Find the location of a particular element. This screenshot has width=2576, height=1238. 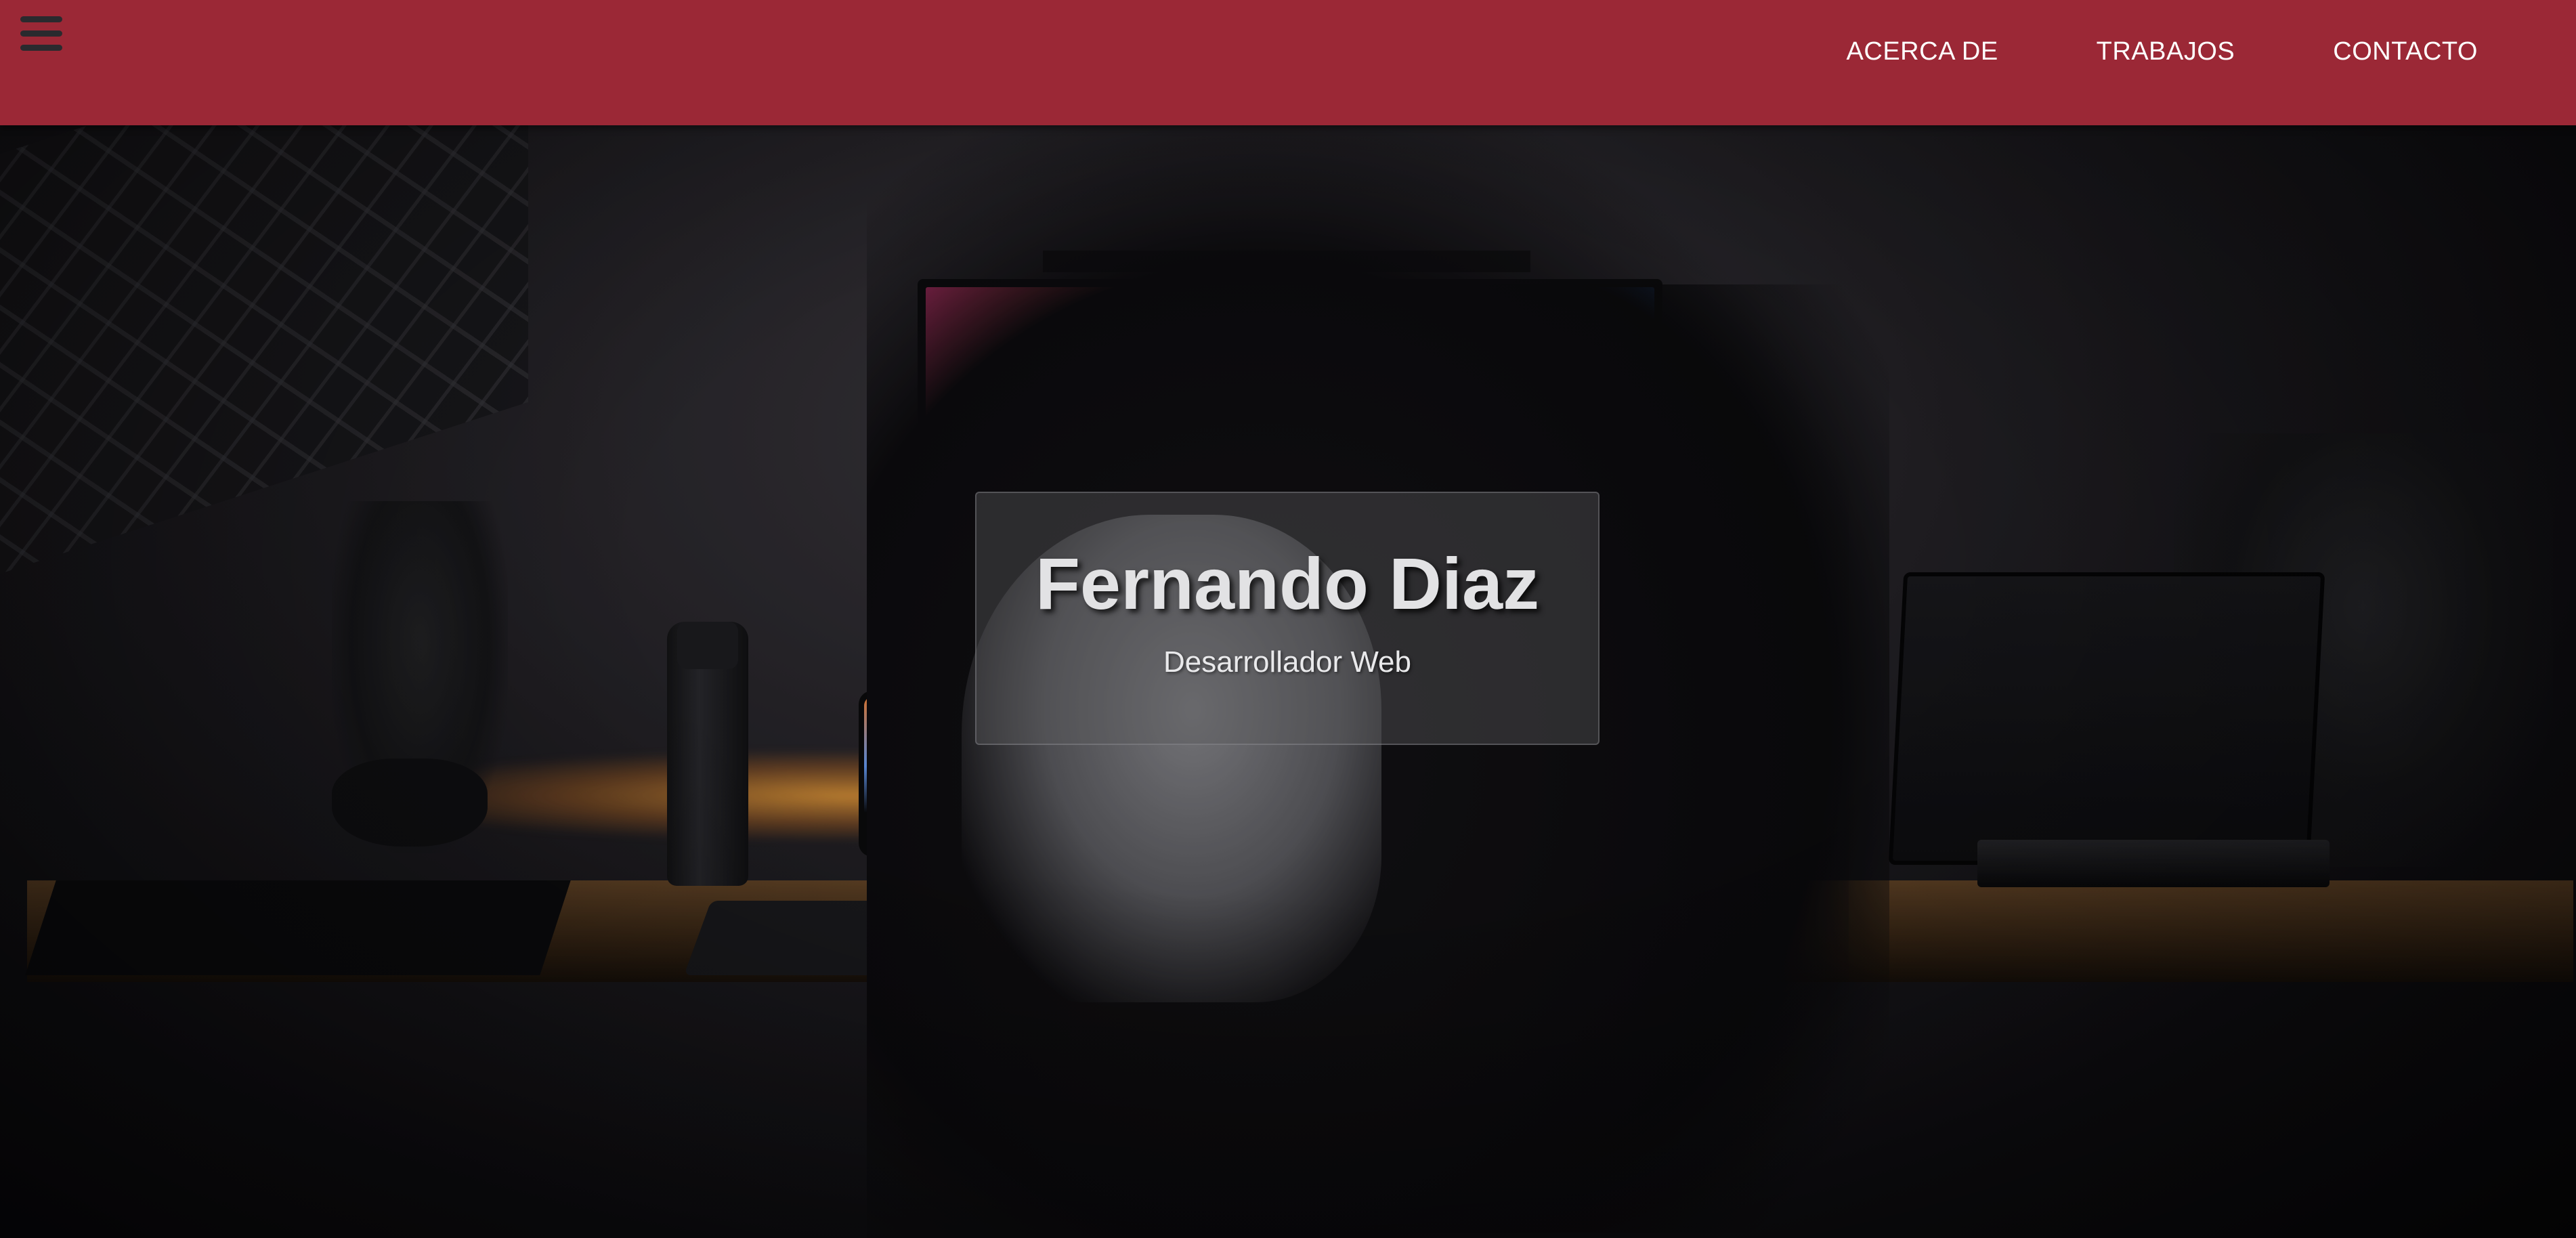

nav-link-trabajos: TRABAJOS is located at coordinates (2166, 51).